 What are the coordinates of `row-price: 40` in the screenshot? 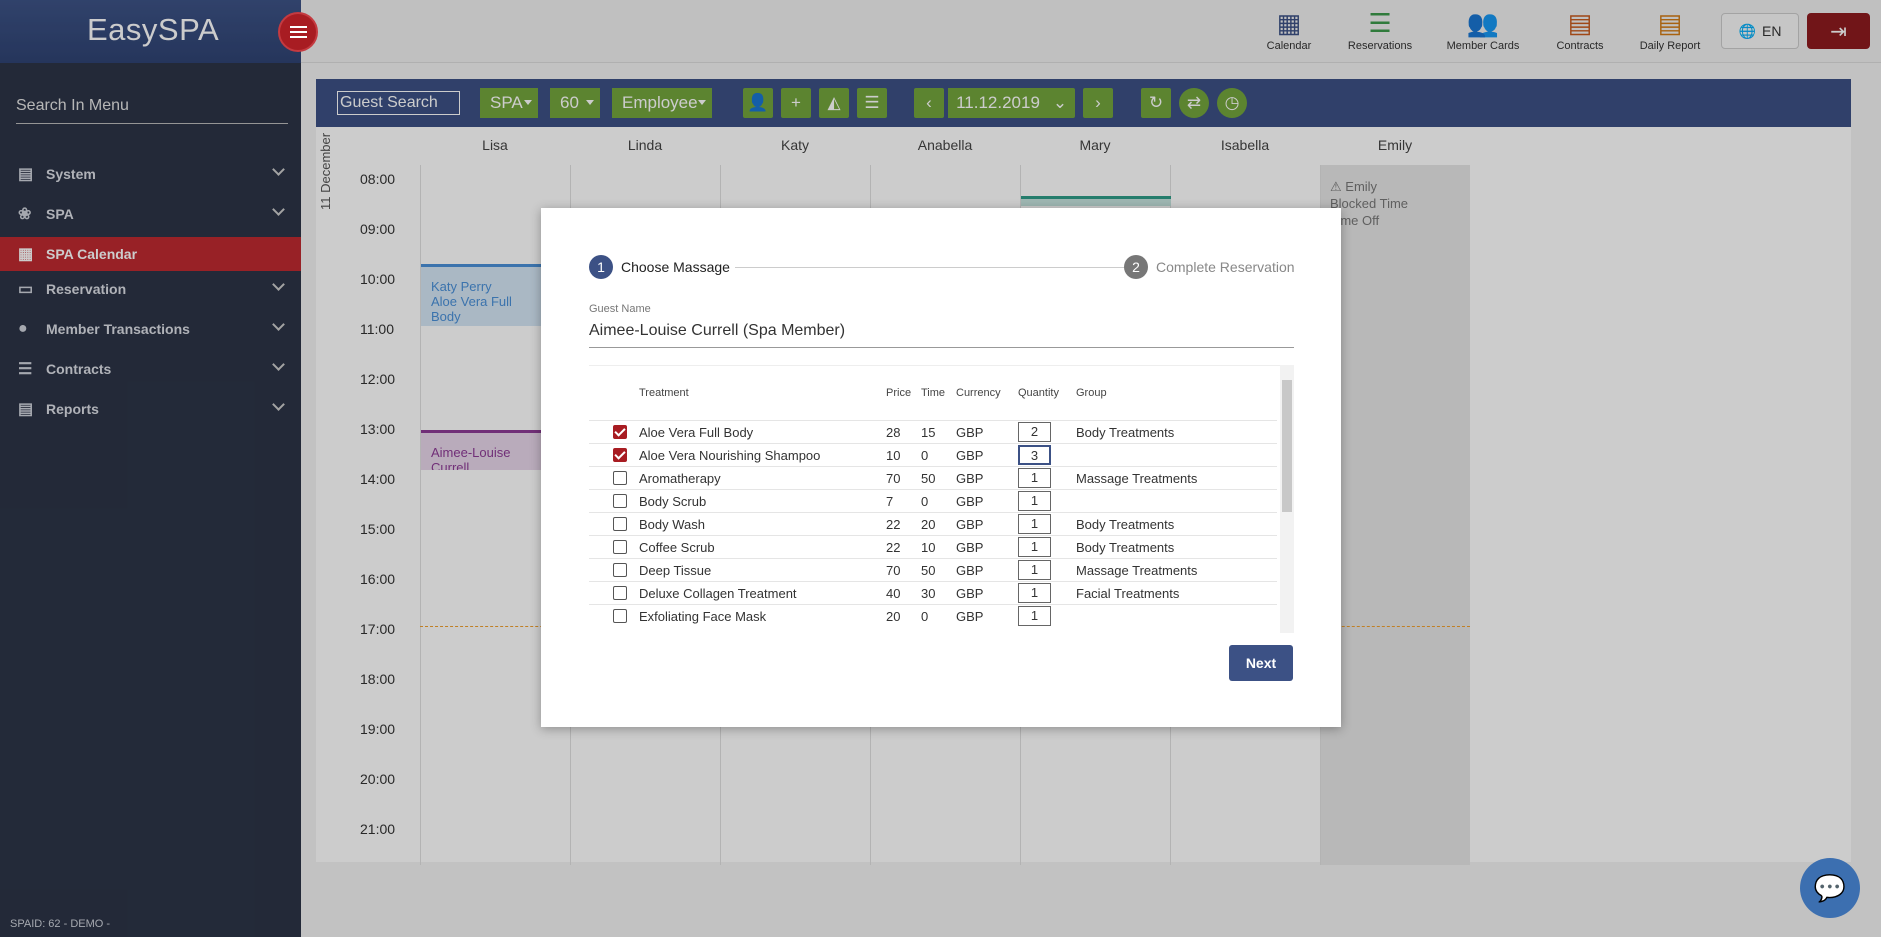 It's located at (893, 593).